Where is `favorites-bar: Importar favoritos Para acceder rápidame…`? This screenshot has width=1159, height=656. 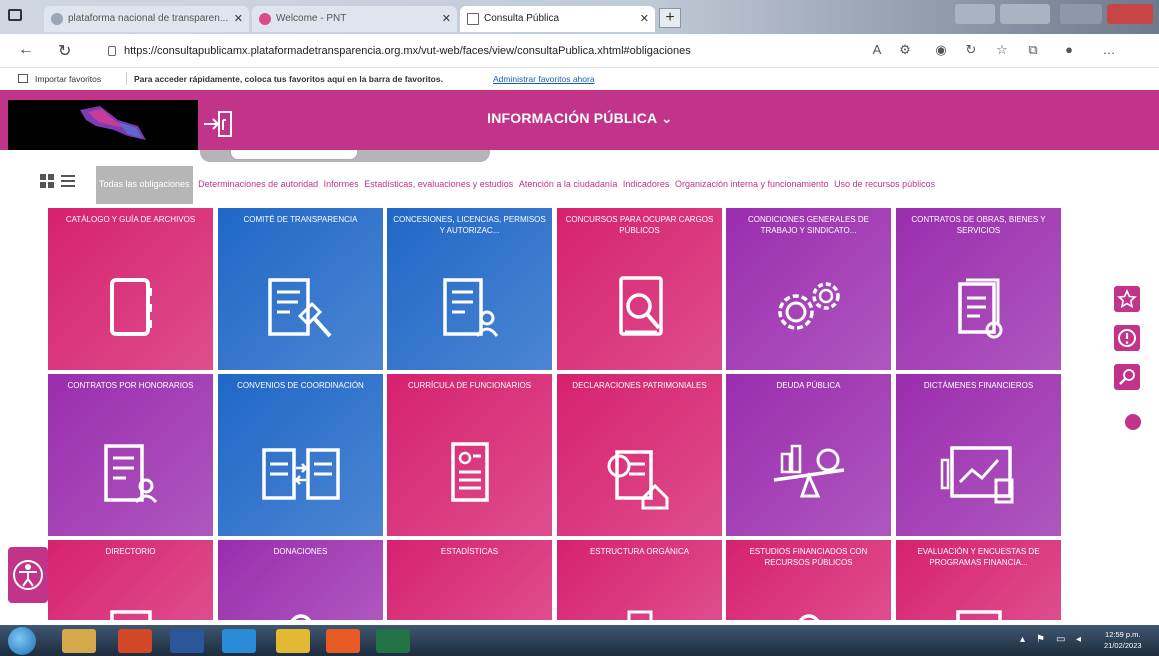 favorites-bar: Importar favoritos Para acceder rápidame… is located at coordinates (579, 79).